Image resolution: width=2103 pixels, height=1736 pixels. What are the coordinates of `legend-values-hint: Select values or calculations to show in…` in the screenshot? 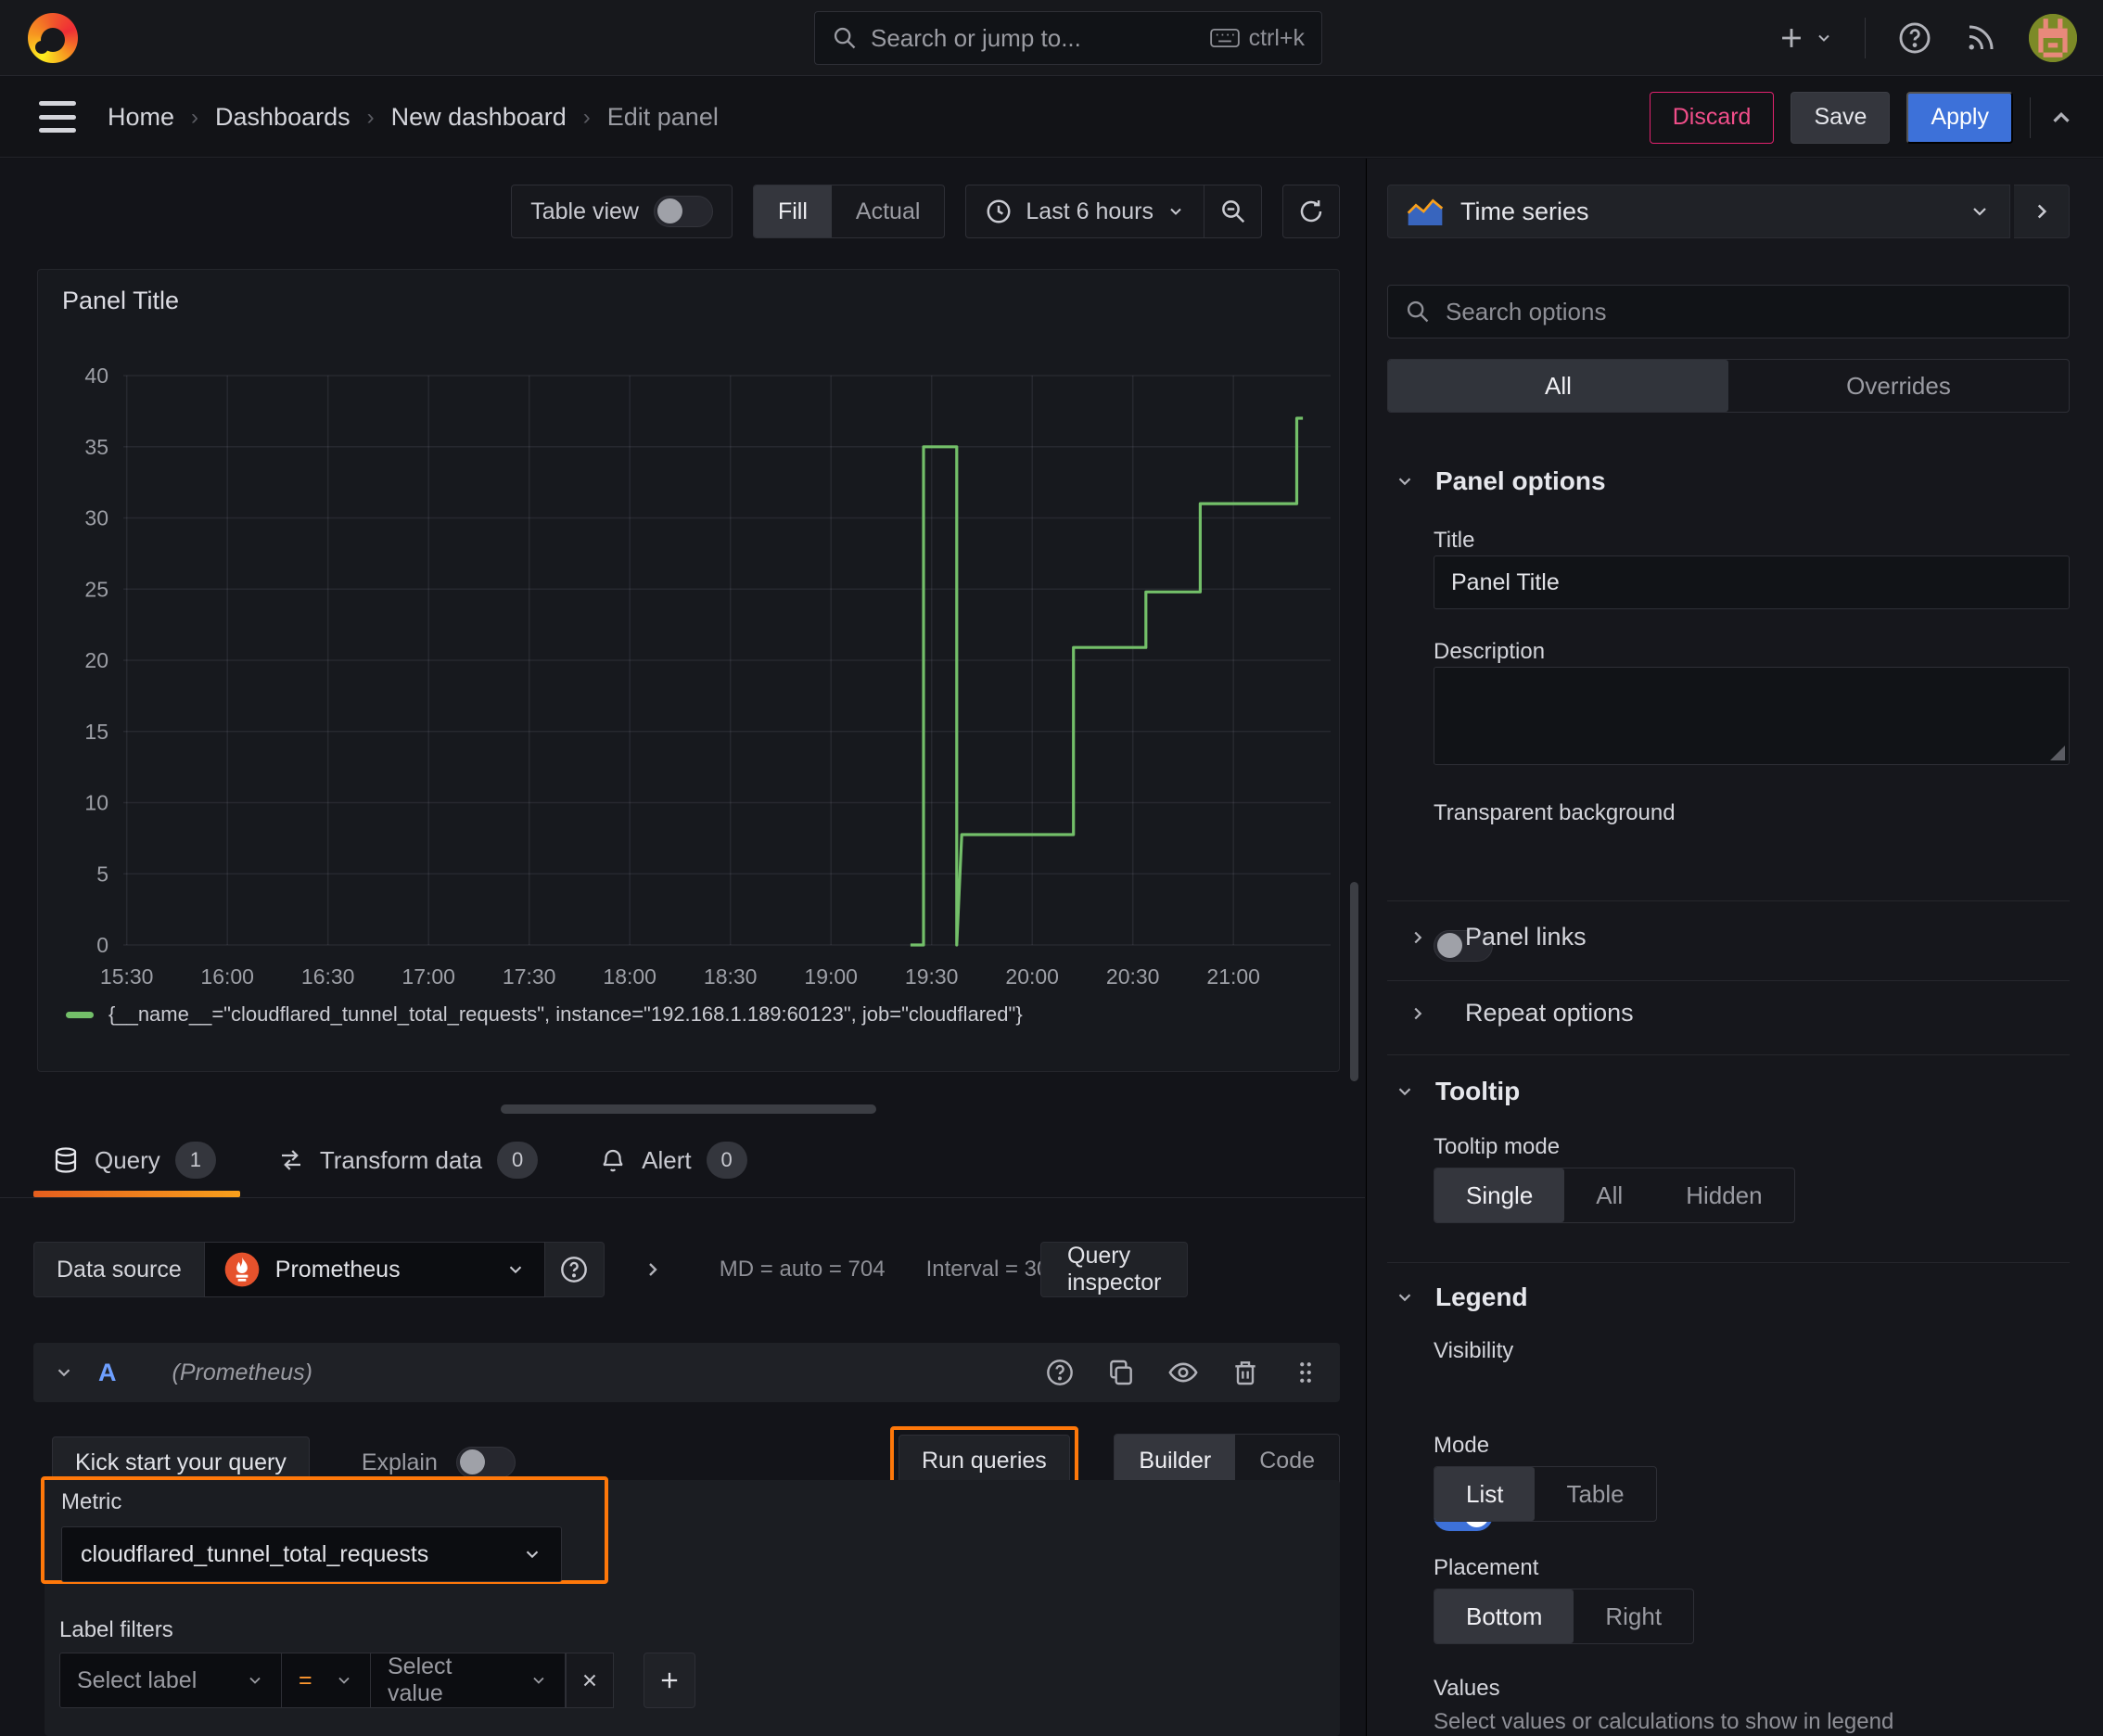 It's located at (1664, 1721).